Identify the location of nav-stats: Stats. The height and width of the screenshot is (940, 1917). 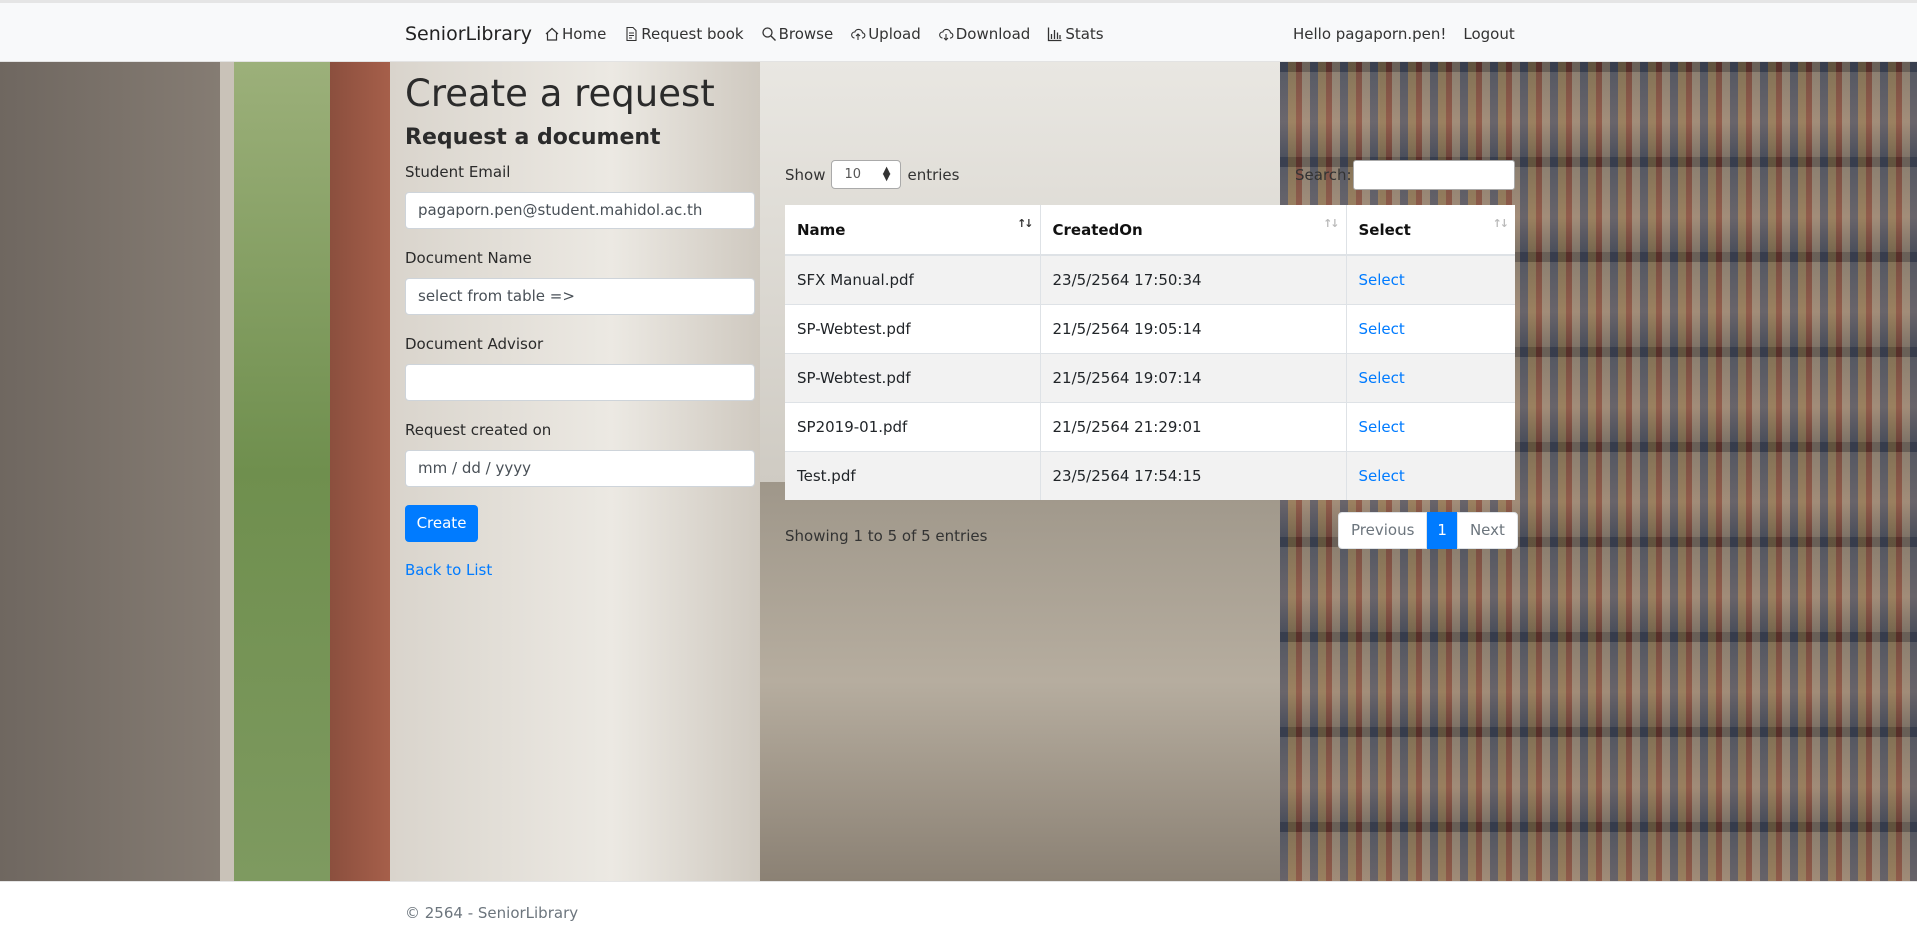
(1075, 34).